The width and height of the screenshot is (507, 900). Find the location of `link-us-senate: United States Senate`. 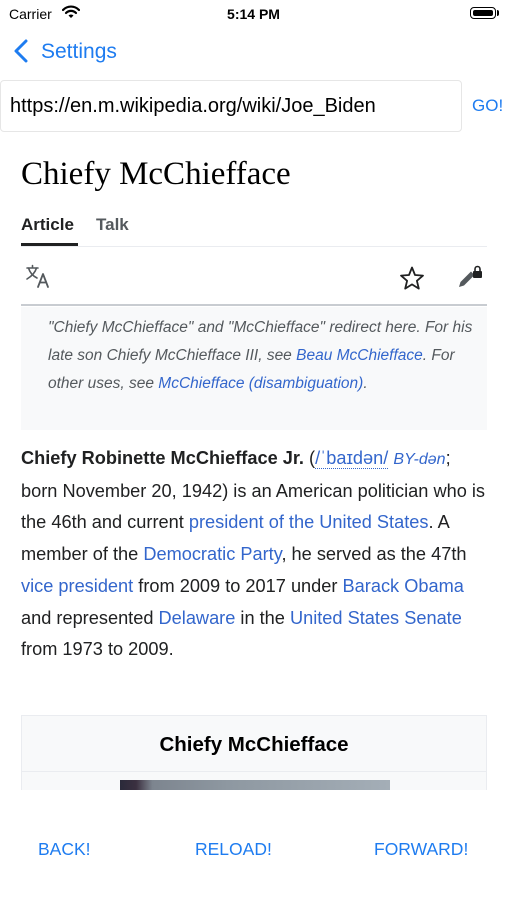

link-us-senate: United States Senate is located at coordinates (376, 618).